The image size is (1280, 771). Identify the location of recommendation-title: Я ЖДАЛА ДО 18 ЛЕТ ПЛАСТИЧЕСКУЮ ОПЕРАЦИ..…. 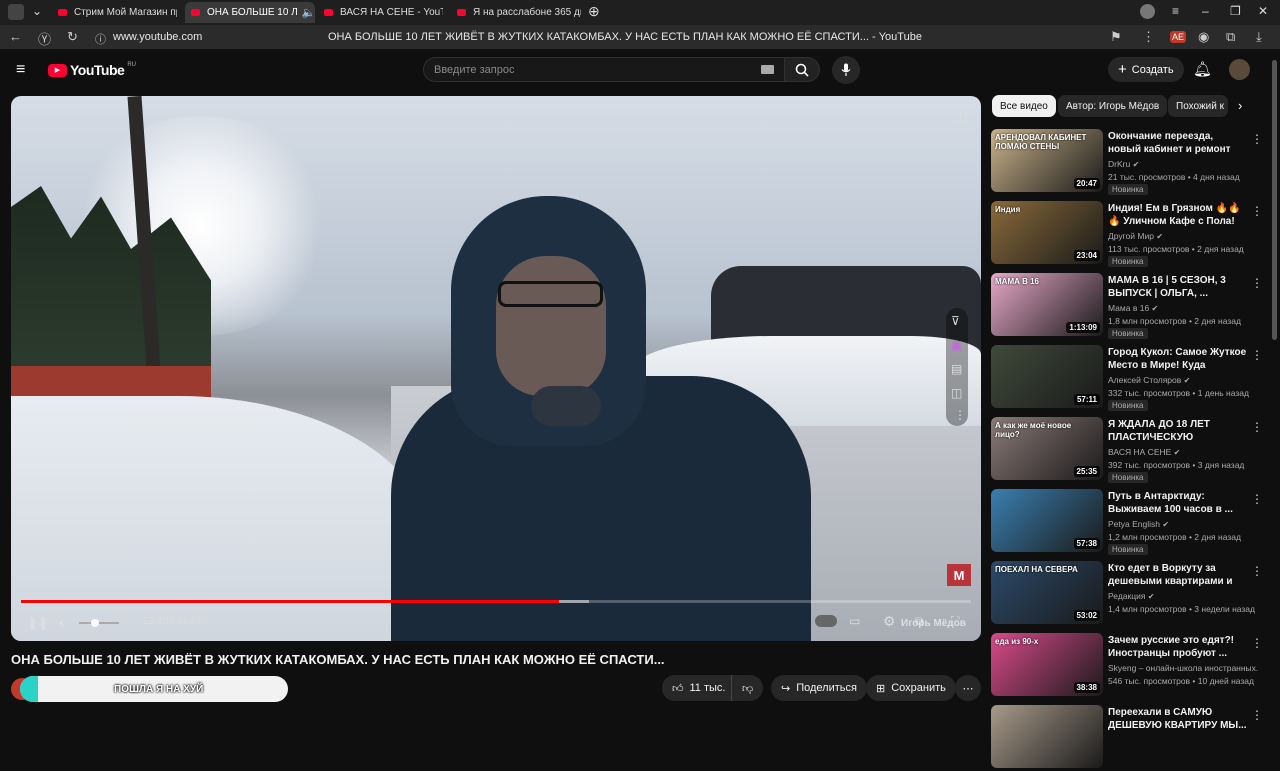
(1178, 431).